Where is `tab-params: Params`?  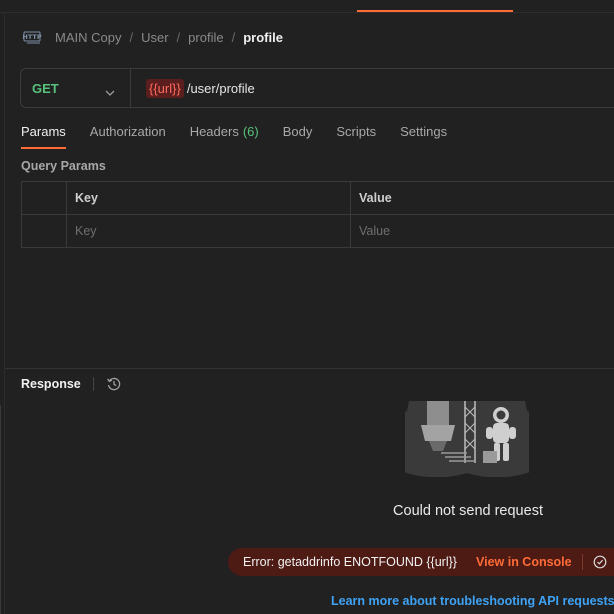 tab-params: Params is located at coordinates (43, 136).